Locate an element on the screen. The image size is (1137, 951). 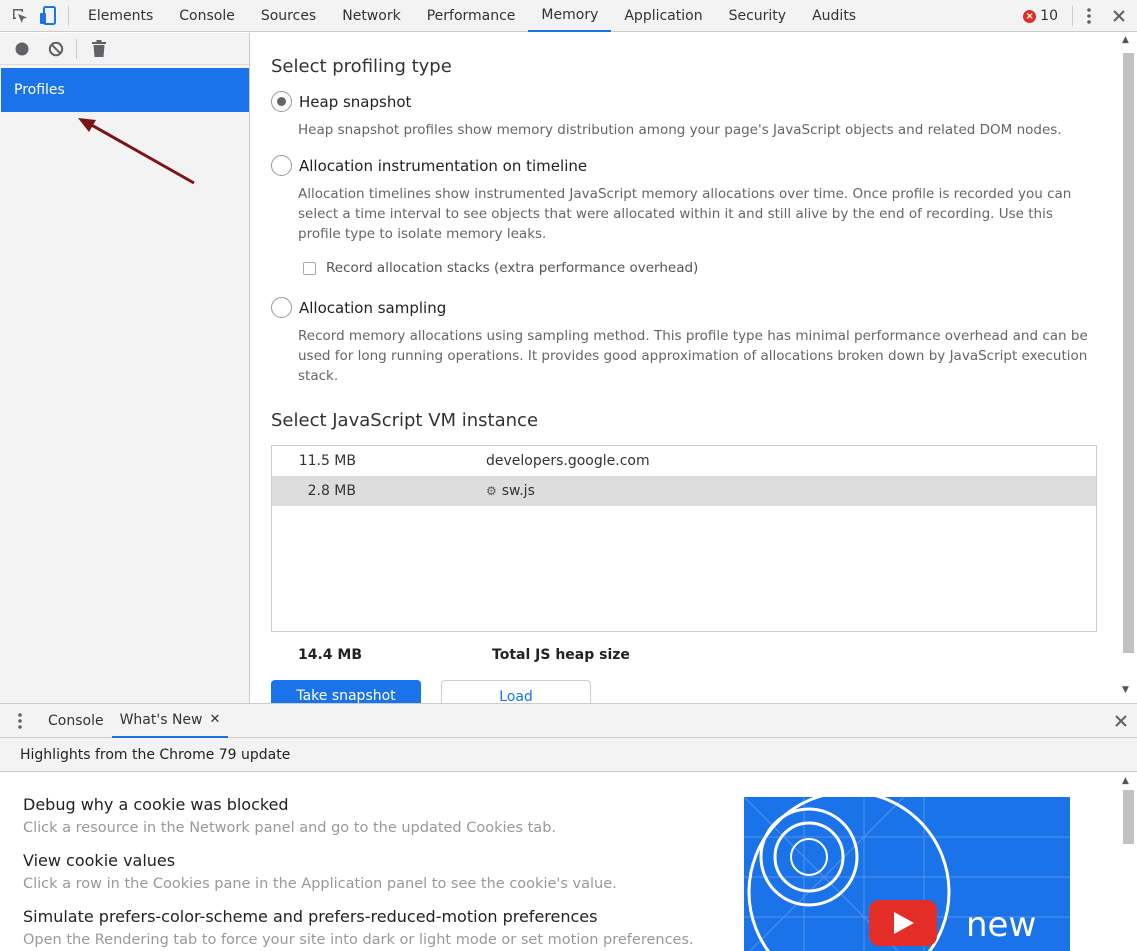
tab-performance: Performance is located at coordinates (471, 16).